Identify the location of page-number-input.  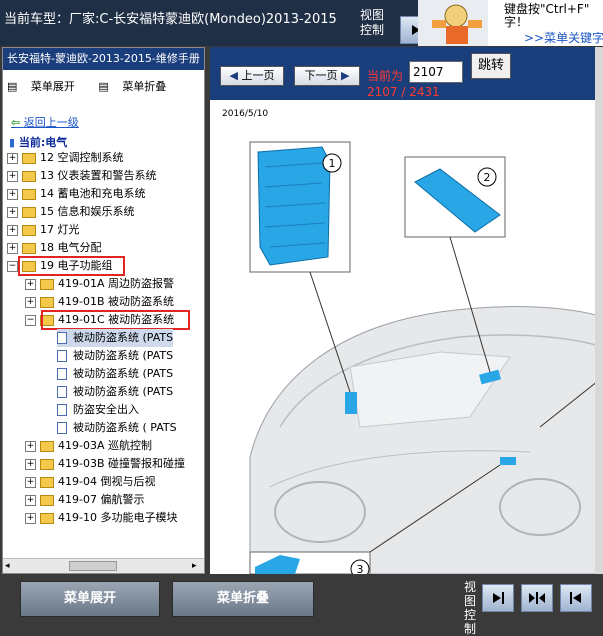
(436, 72).